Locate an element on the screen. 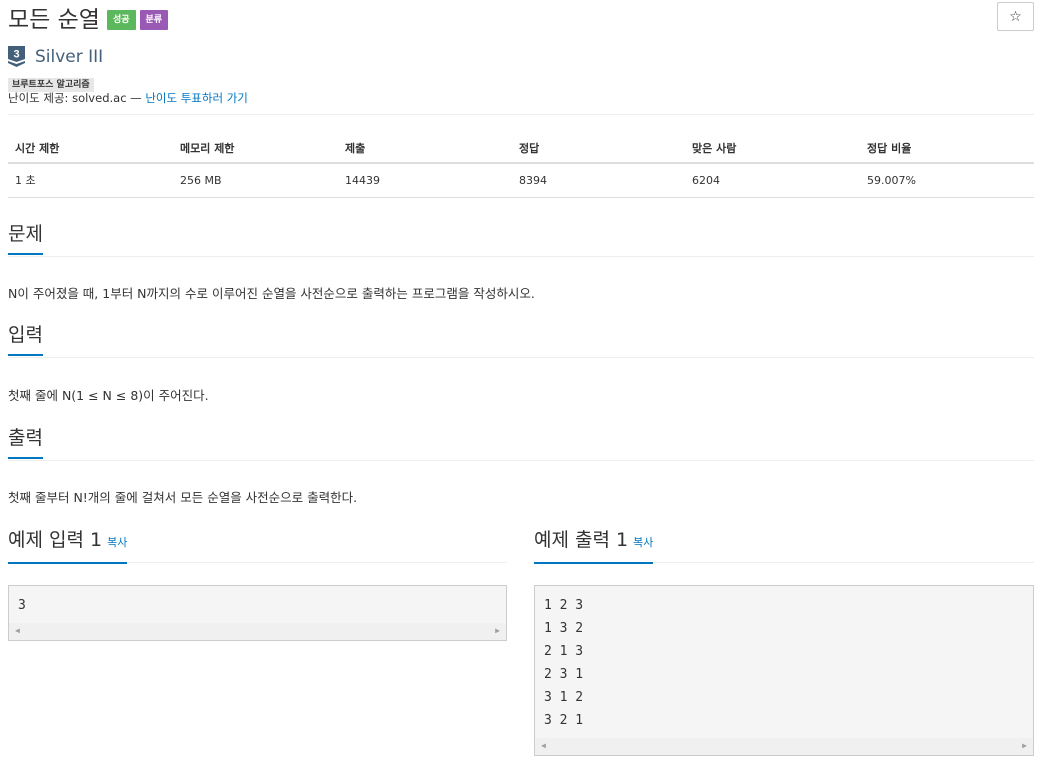  tier-name: Silver III is located at coordinates (69, 57).